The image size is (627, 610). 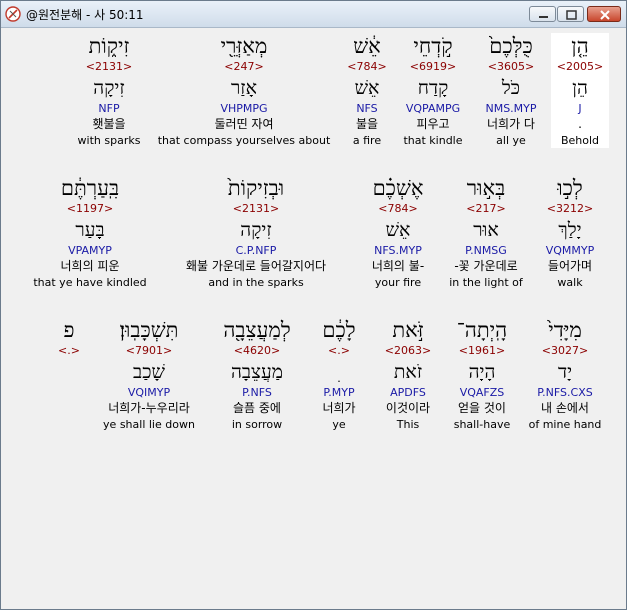 I want to click on strong-number: <3605>, so click(x=511, y=67).